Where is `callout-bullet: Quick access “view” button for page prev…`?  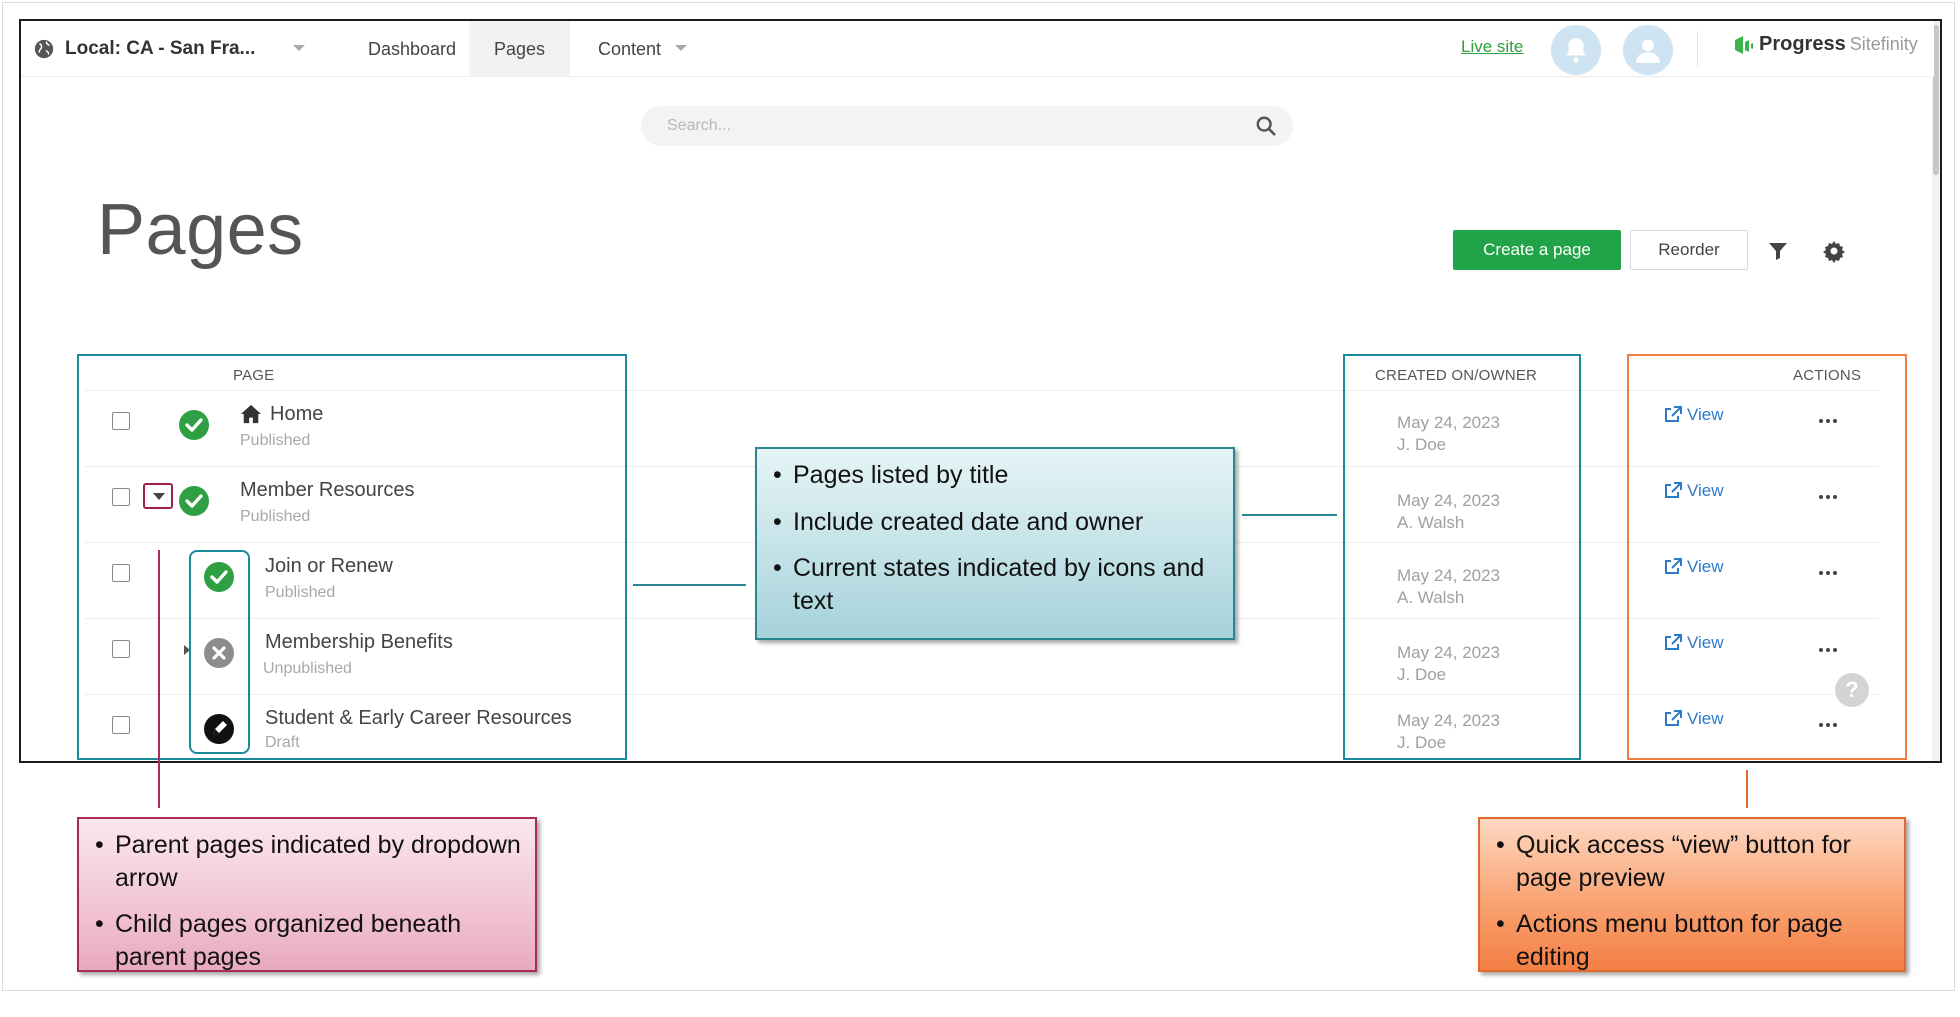 callout-bullet: Quick access “view” button for page prev… is located at coordinates (1692, 861).